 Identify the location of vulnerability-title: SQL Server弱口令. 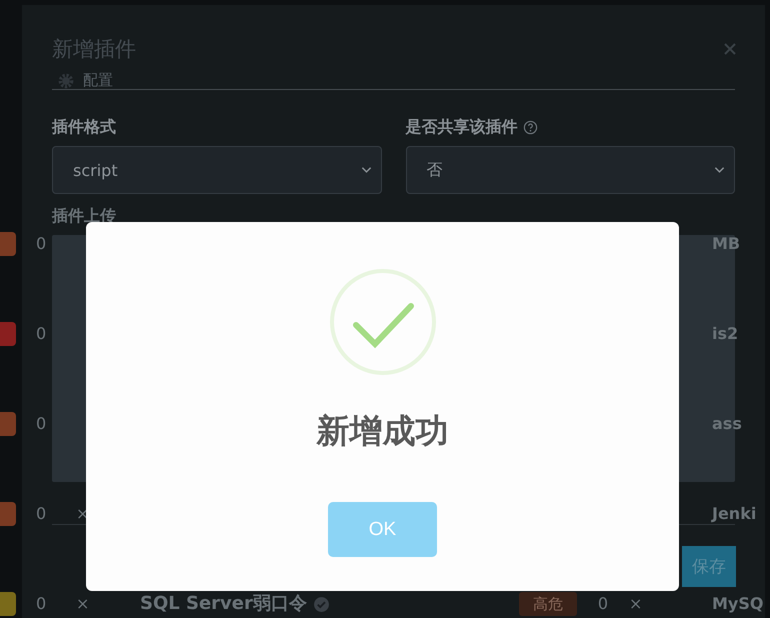
(223, 604).